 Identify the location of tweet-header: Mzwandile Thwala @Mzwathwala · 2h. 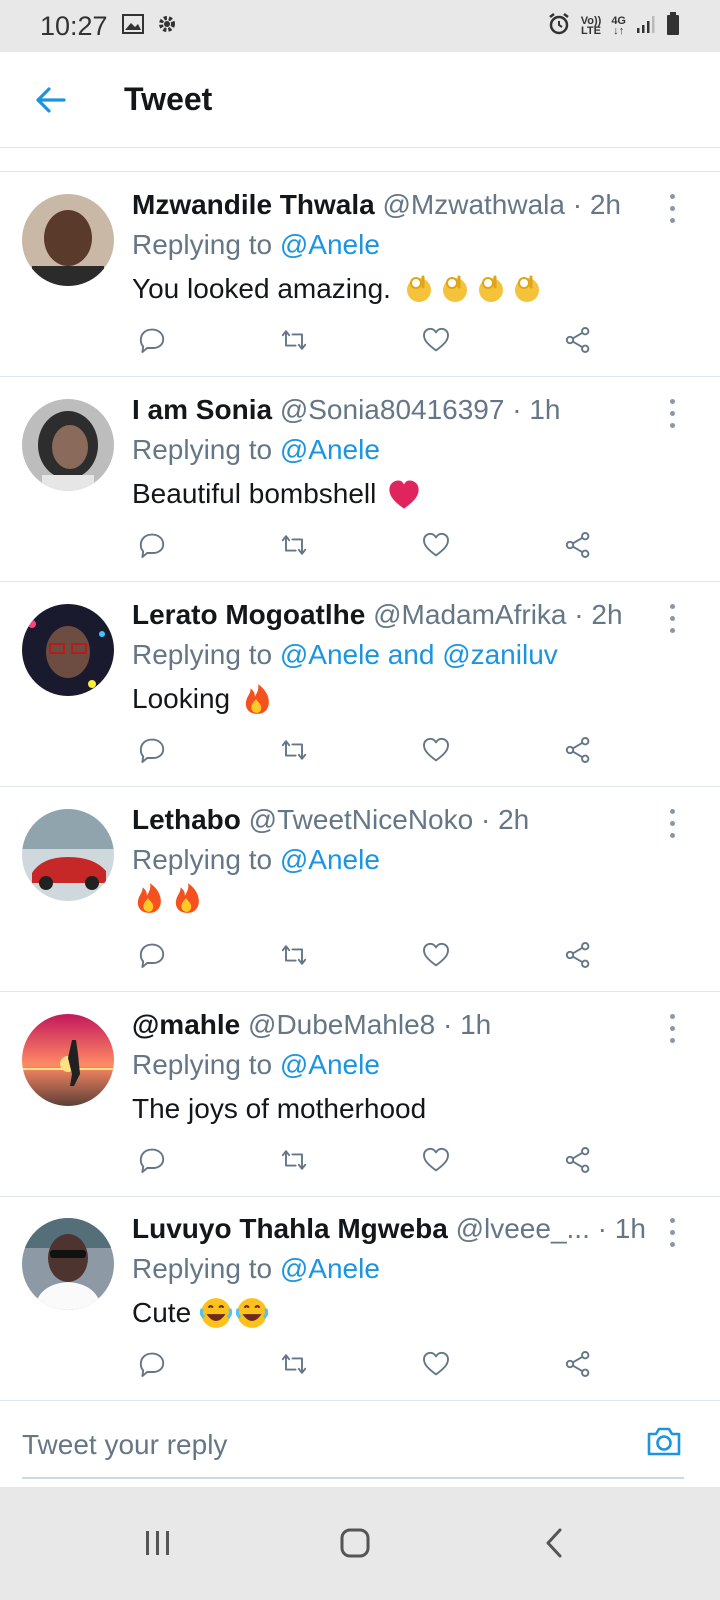
(396, 205).